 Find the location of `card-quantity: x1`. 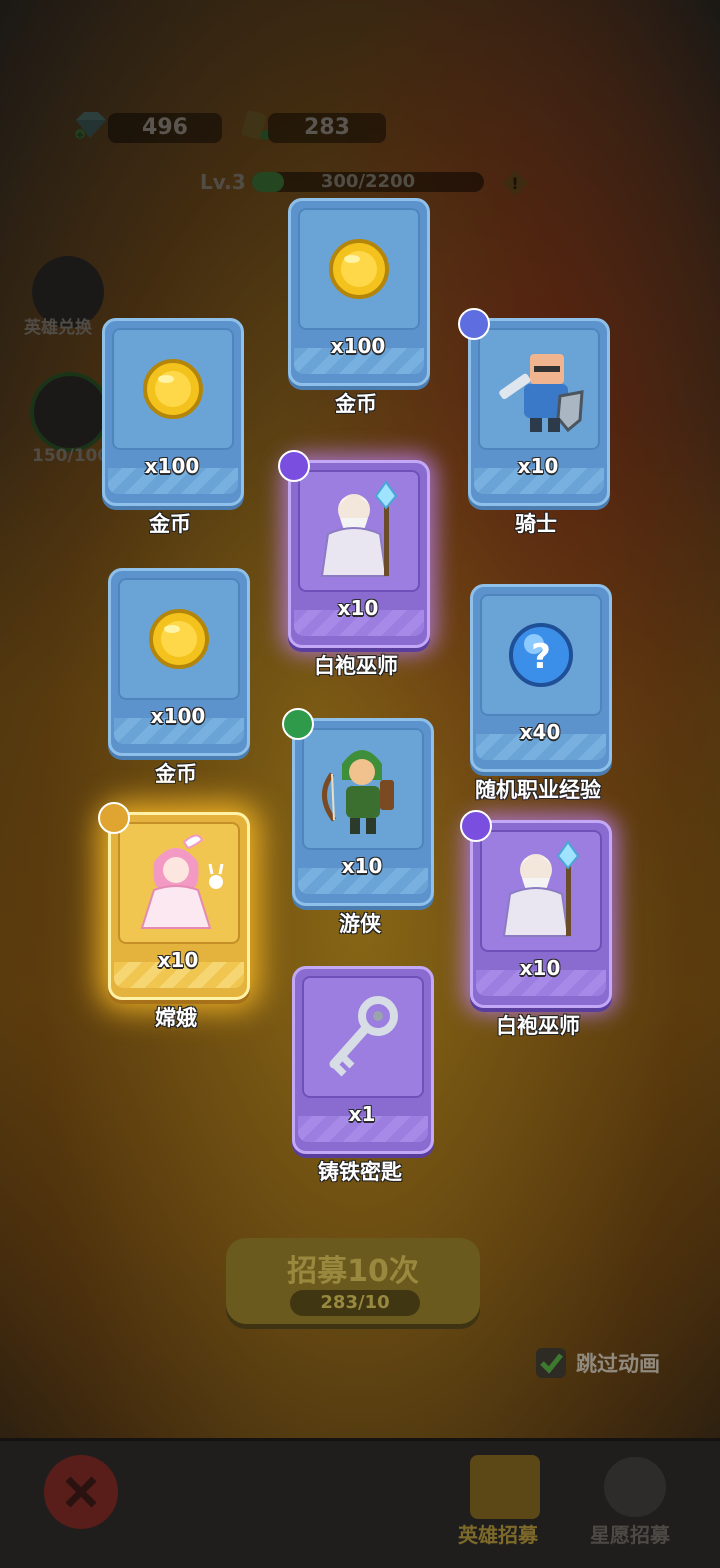

card-quantity: x1 is located at coordinates (362, 1114).